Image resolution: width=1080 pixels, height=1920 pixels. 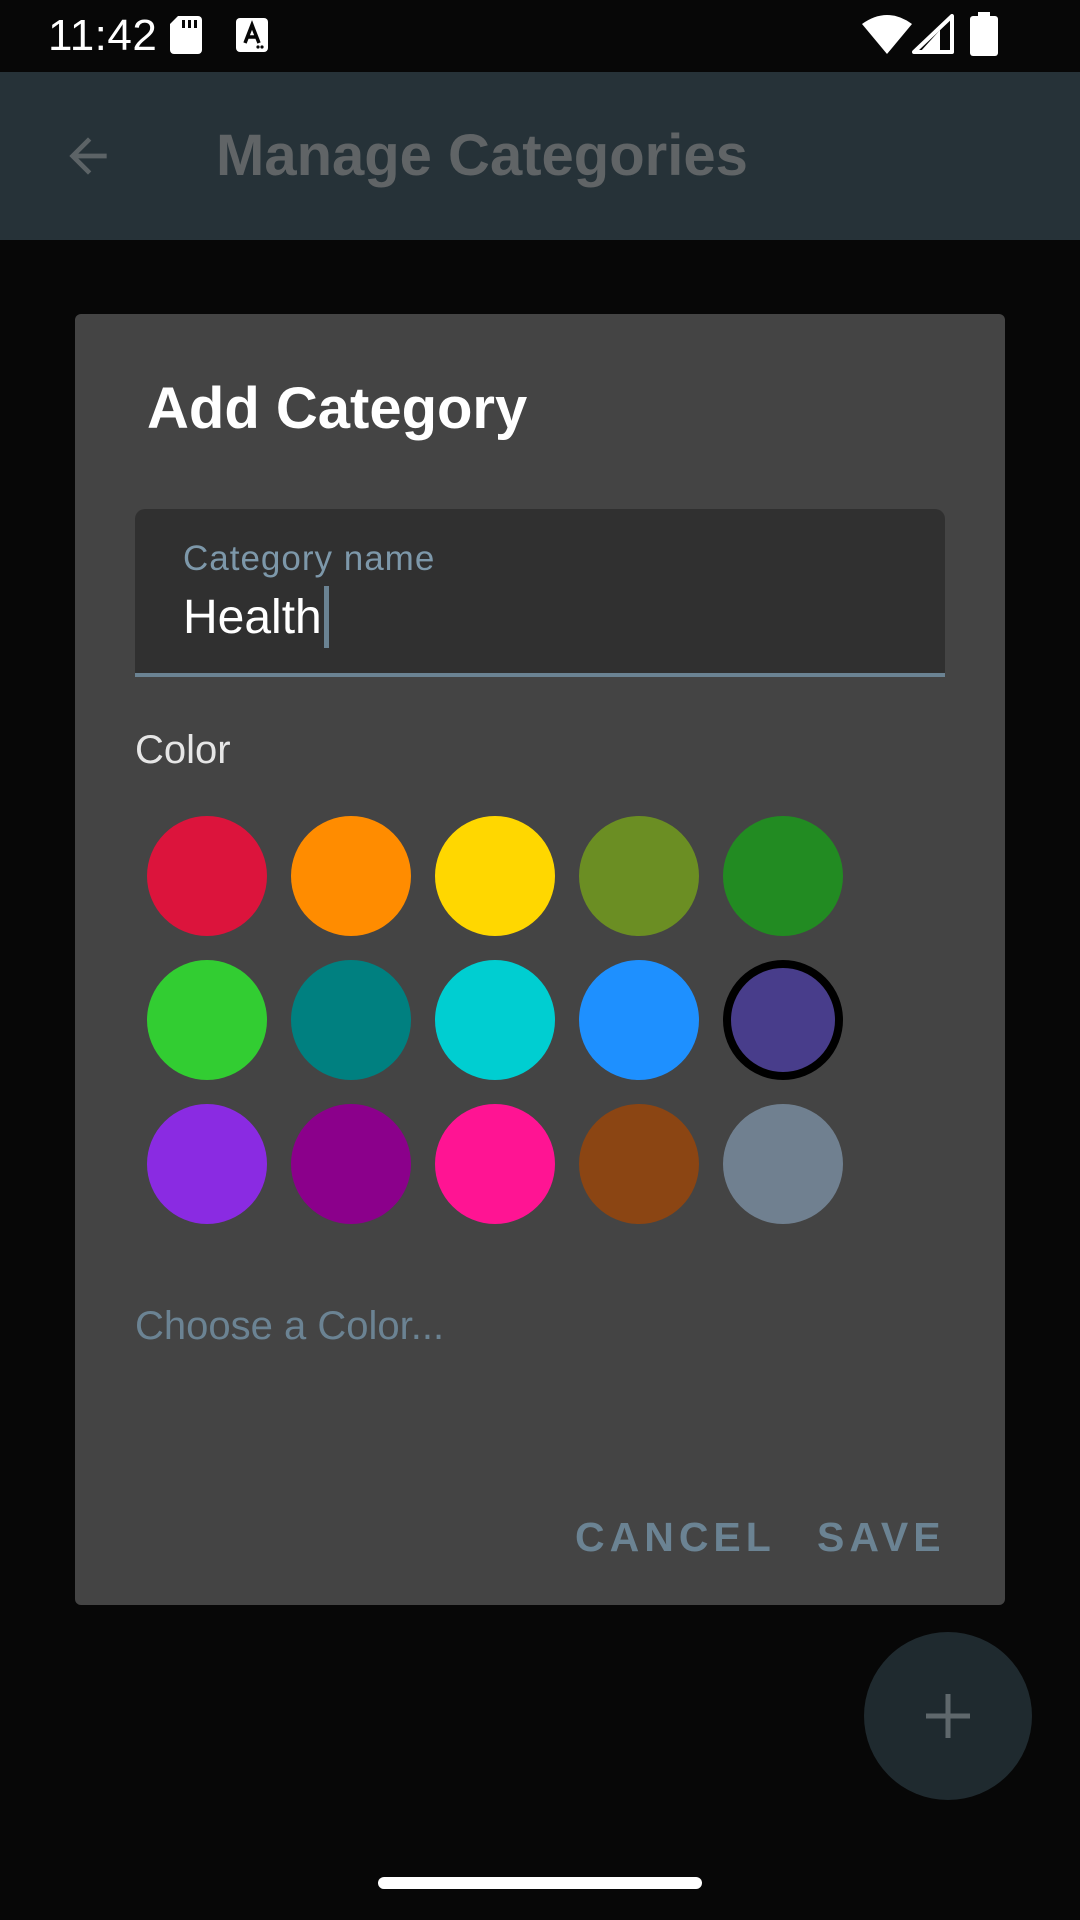 What do you see at coordinates (351, 1020) in the screenshot?
I see `color-swatch-teal` at bounding box center [351, 1020].